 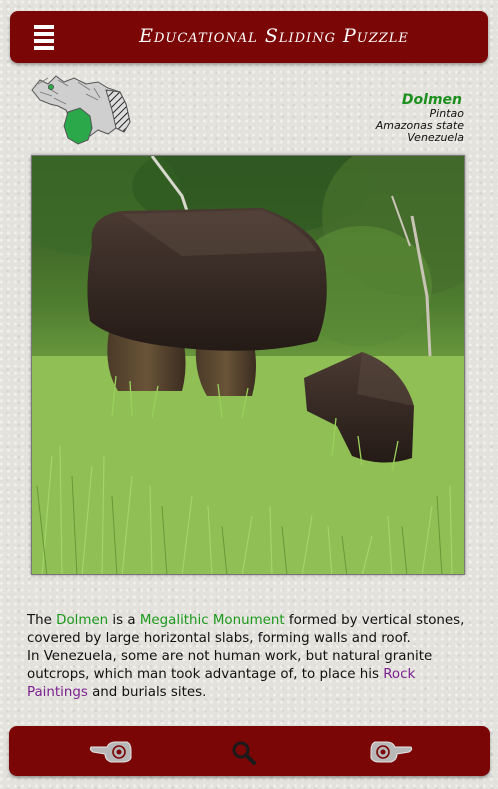 What do you see at coordinates (124, 620) in the screenshot?
I see `desc-text: is a` at bounding box center [124, 620].